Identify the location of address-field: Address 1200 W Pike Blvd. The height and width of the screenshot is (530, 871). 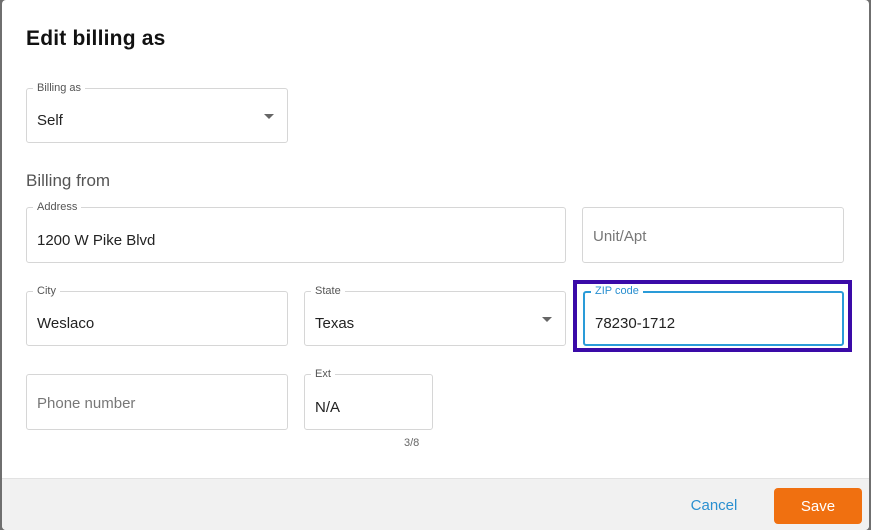
(296, 232).